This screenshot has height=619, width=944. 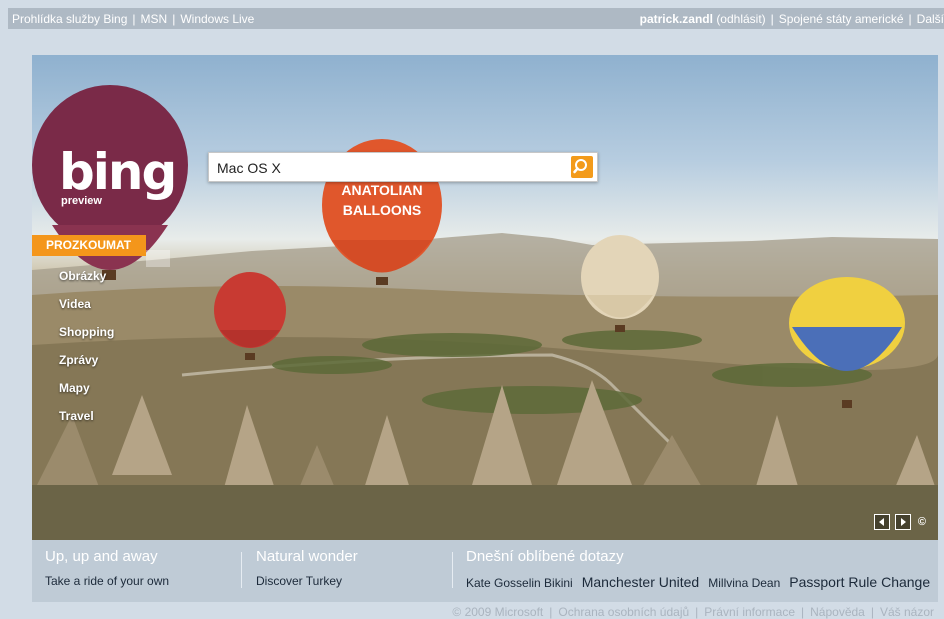 I want to click on footer-copyright: © 2009 Microsoft, so click(x=498, y=612).